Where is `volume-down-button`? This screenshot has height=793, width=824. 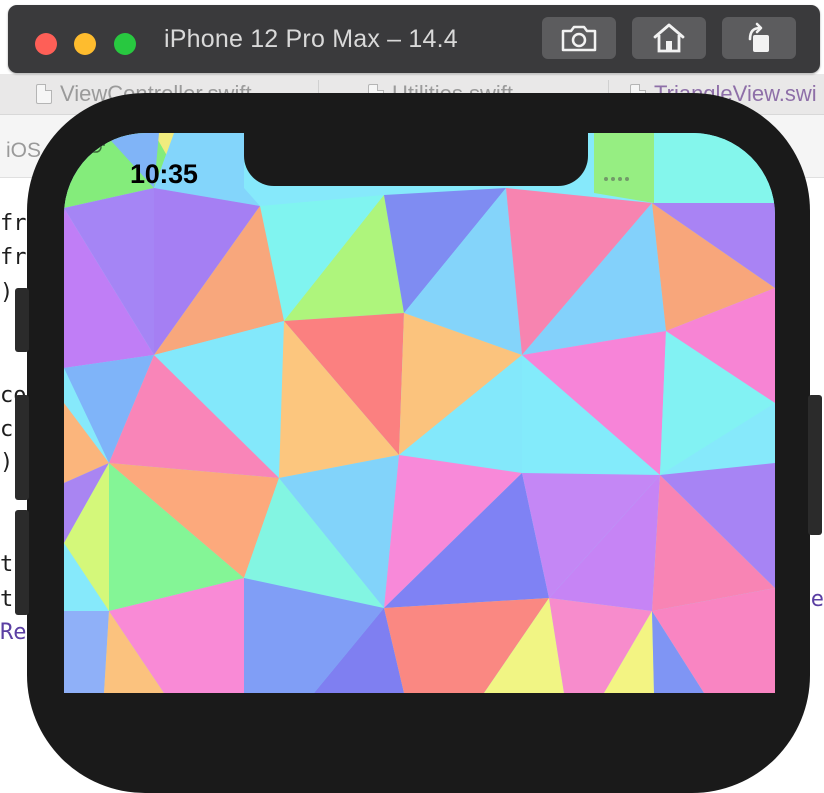 volume-down-button is located at coordinates (22, 447).